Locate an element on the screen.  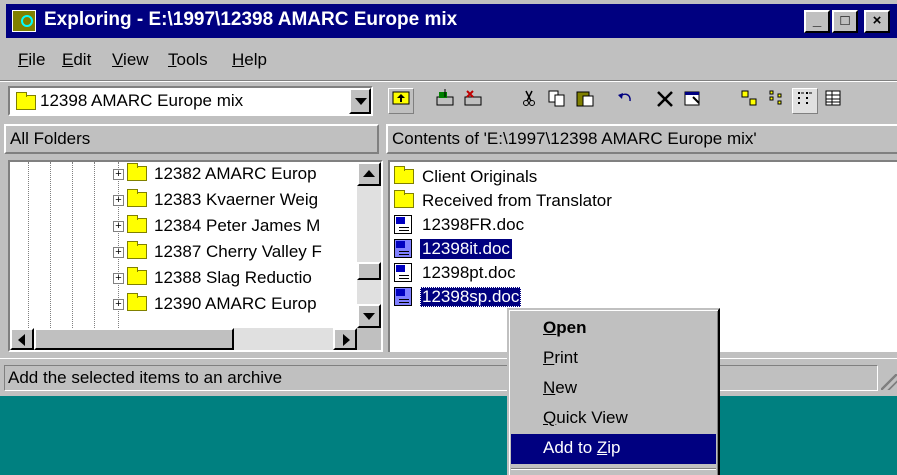
list-view-icon is located at coordinates (805, 101).